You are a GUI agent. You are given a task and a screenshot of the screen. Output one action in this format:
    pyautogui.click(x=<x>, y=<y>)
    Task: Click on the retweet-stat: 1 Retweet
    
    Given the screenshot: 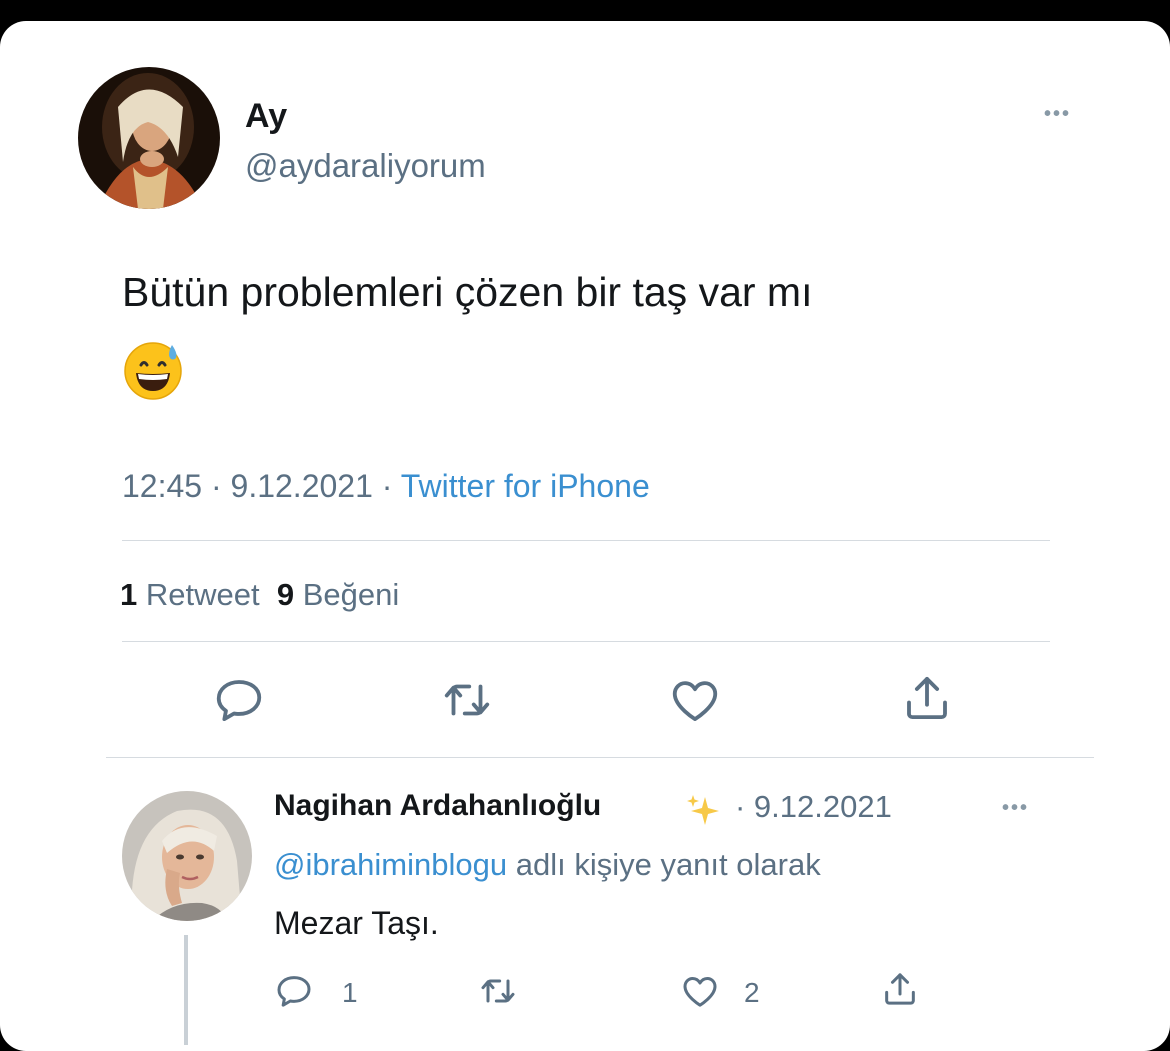 What is the action you would take?
    pyautogui.click(x=190, y=594)
    